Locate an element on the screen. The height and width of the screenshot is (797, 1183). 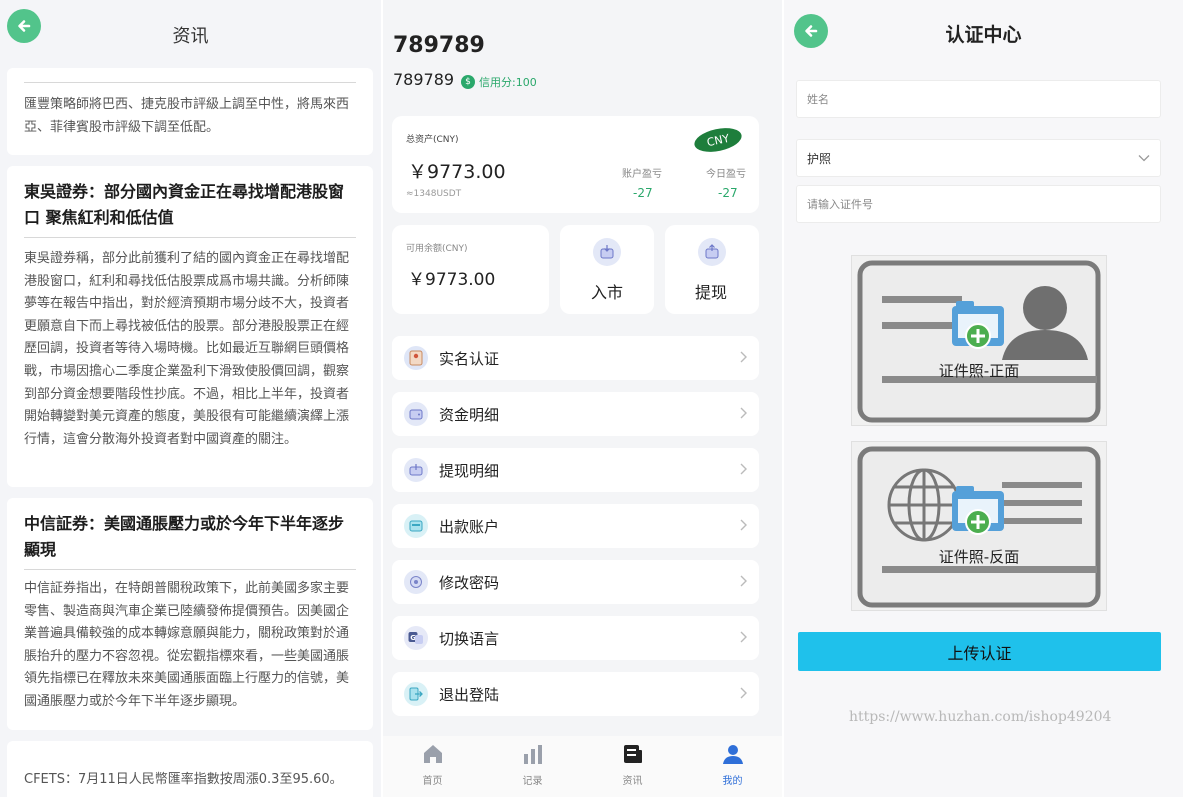
chart-icon is located at coordinates (533, 754).